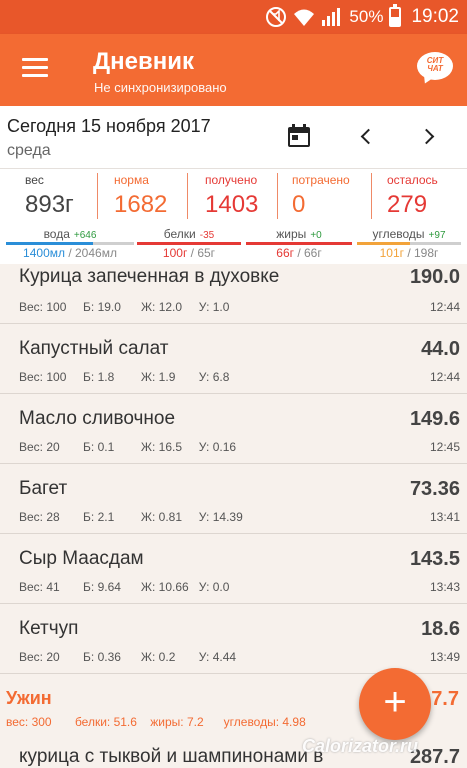 The image size is (467, 768). I want to click on carbs-progress-bar, so click(409, 243).